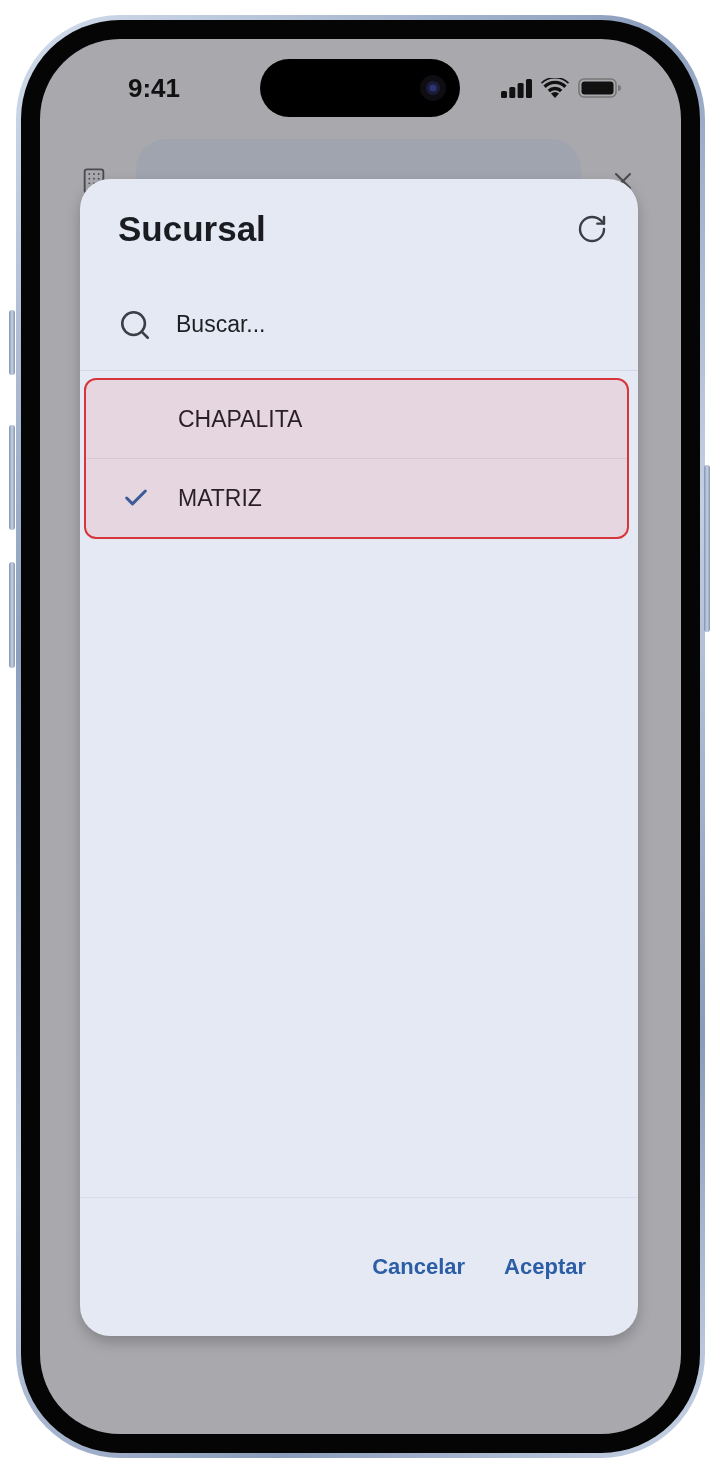 The height and width of the screenshot is (1472, 720). What do you see at coordinates (356, 419) in the screenshot?
I see `list-item: CHAPALITA` at bounding box center [356, 419].